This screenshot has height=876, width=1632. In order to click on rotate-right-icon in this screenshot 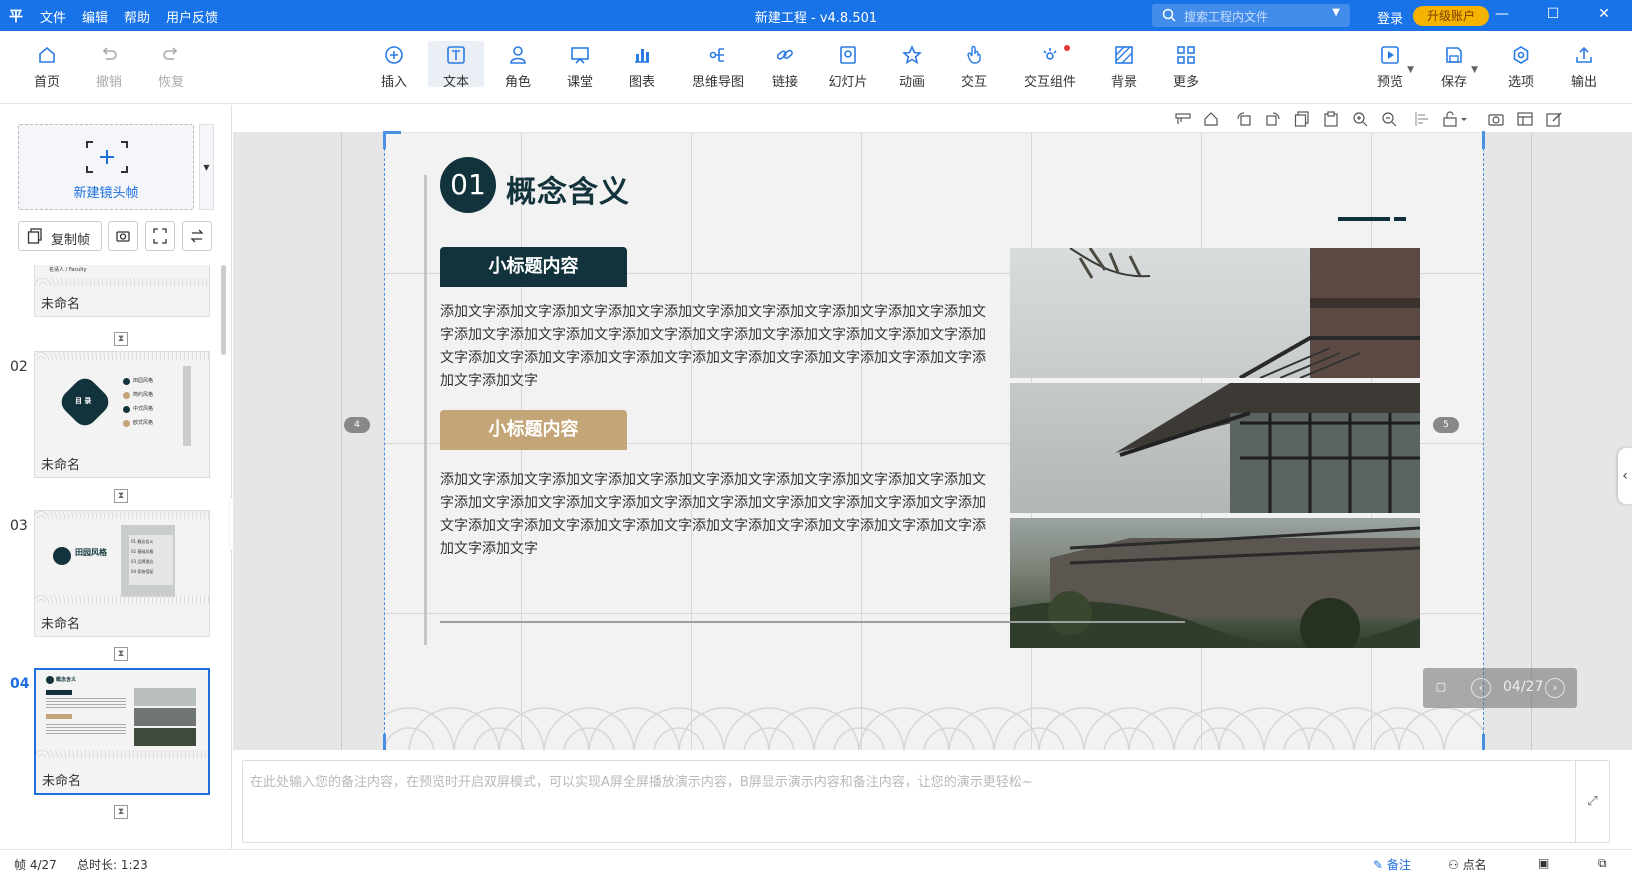, I will do `click(1273, 119)`.